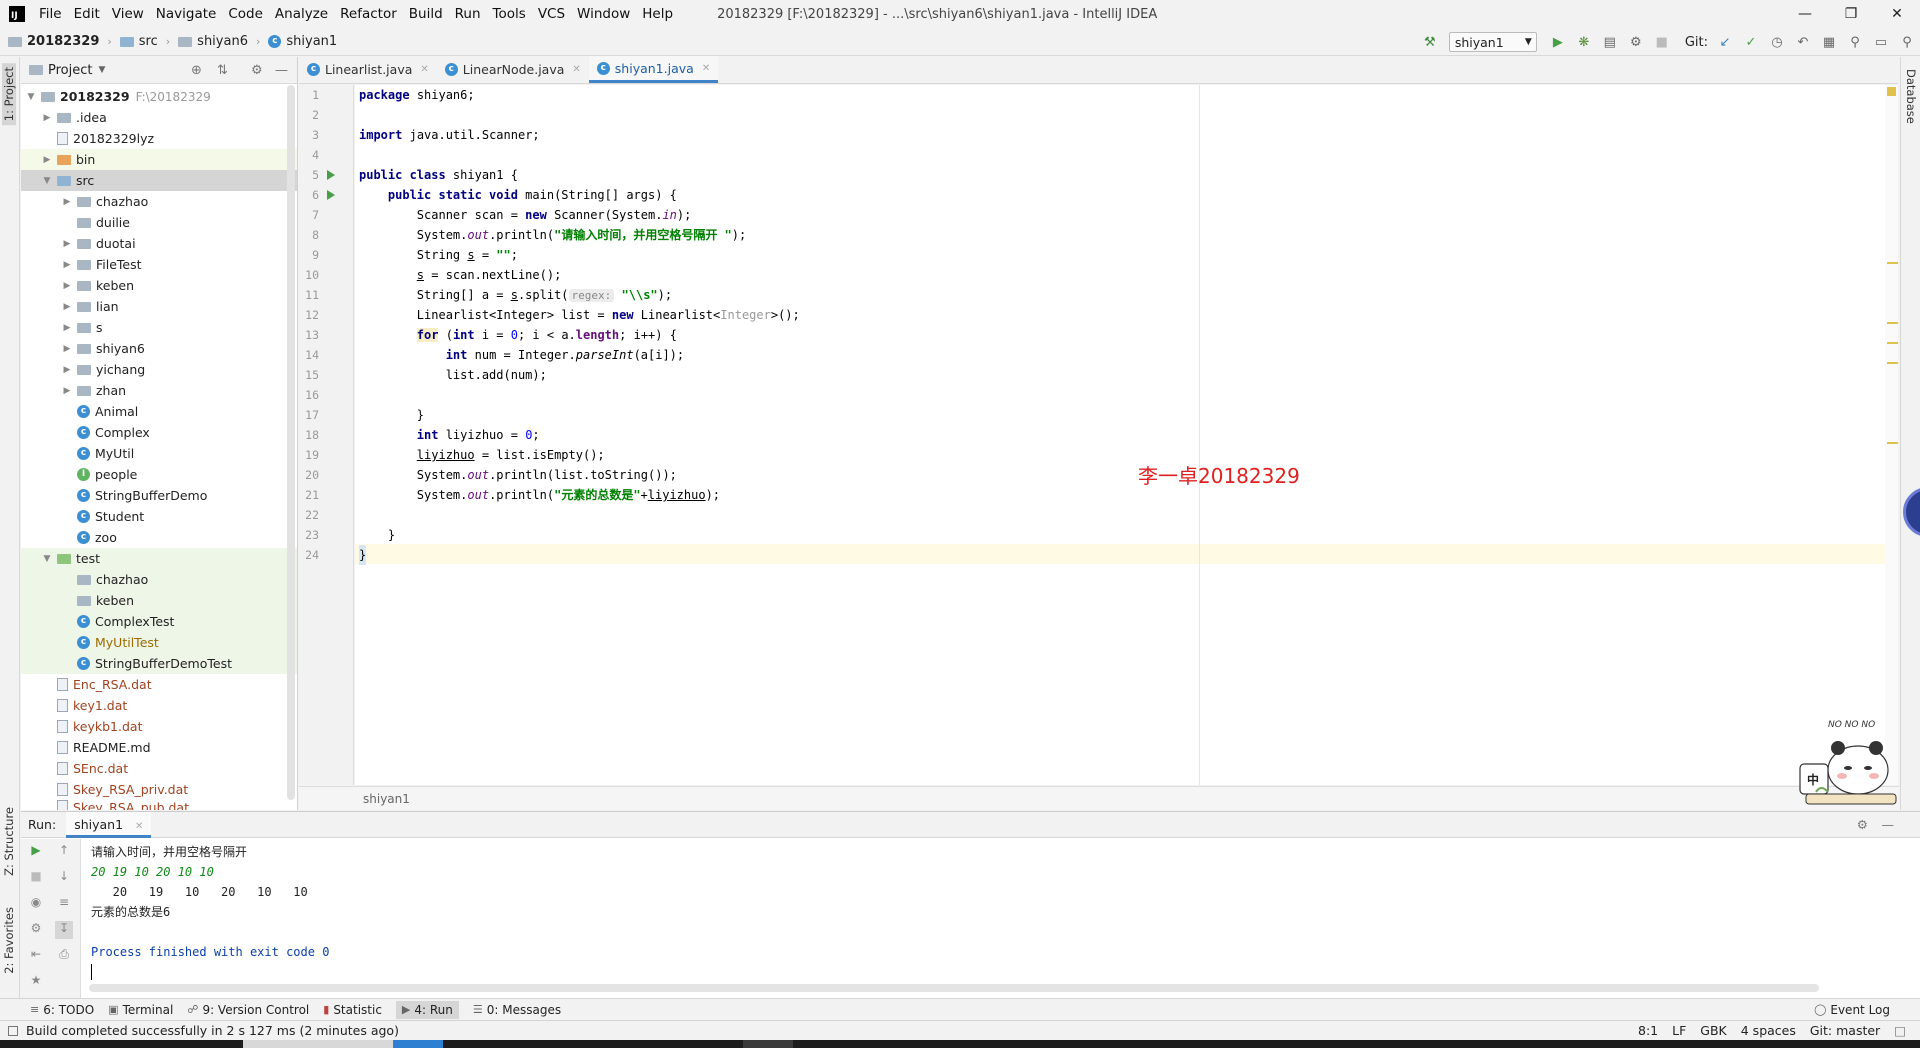  Describe the element at coordinates (418, 1044) in the screenshot. I see `taskbar-app-active` at that location.